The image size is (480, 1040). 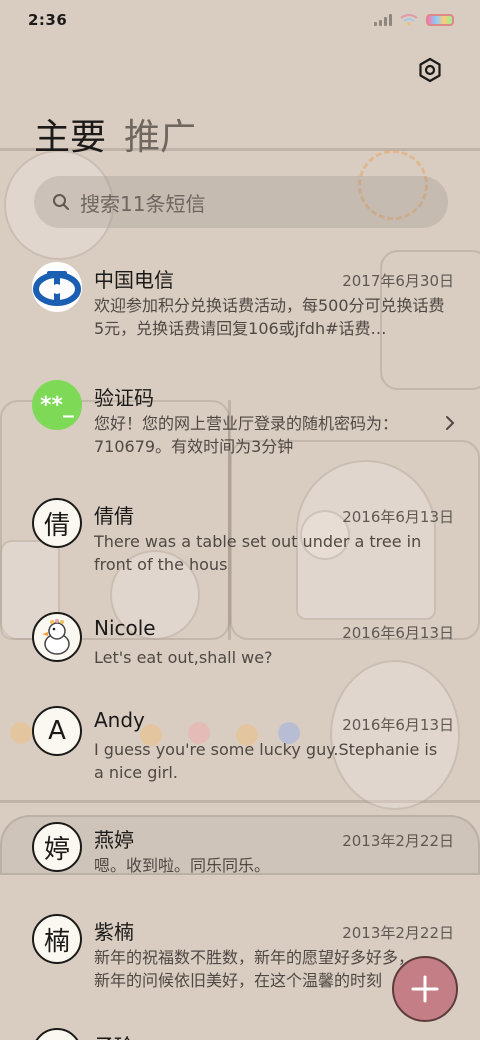 I want to click on status-icons, so click(x=414, y=20).